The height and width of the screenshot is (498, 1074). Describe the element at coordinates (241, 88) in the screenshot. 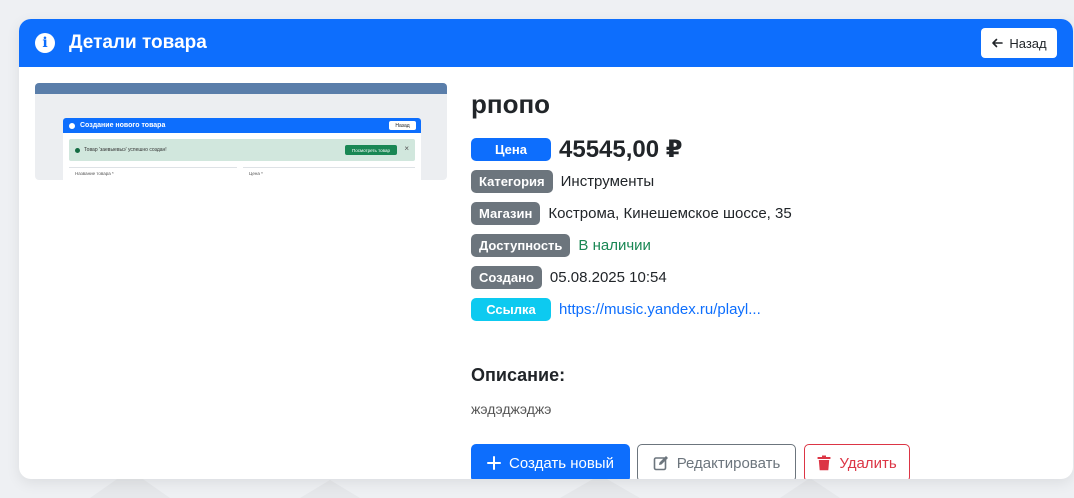

I see `preview-topbar` at that location.